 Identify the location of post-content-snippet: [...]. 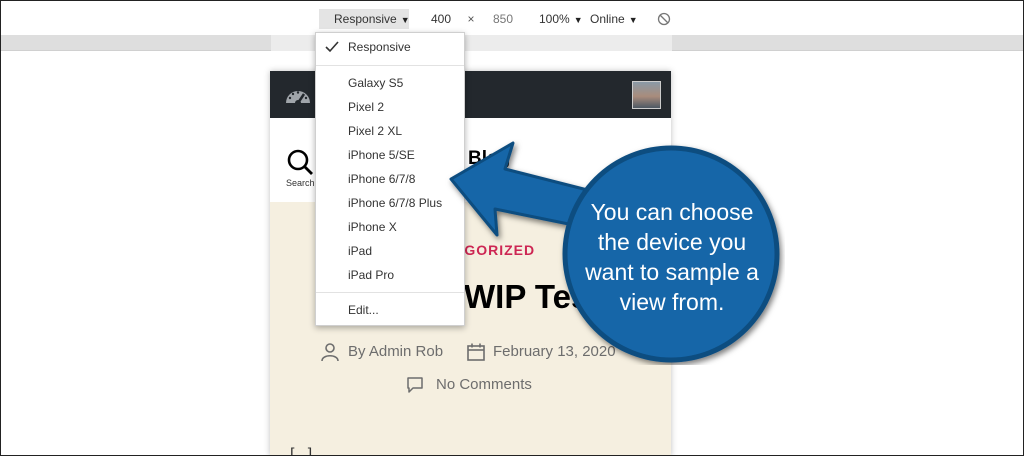
(301, 451).